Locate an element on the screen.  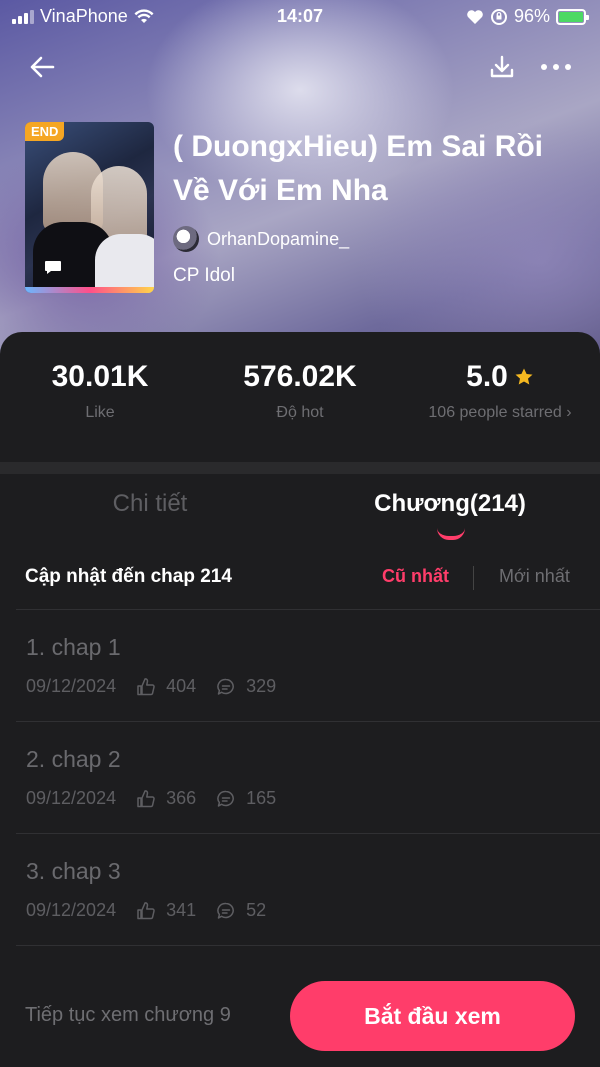
chapter-row: 2. chap 2 09/12/2024 366 165 is located at coordinates (308, 777).